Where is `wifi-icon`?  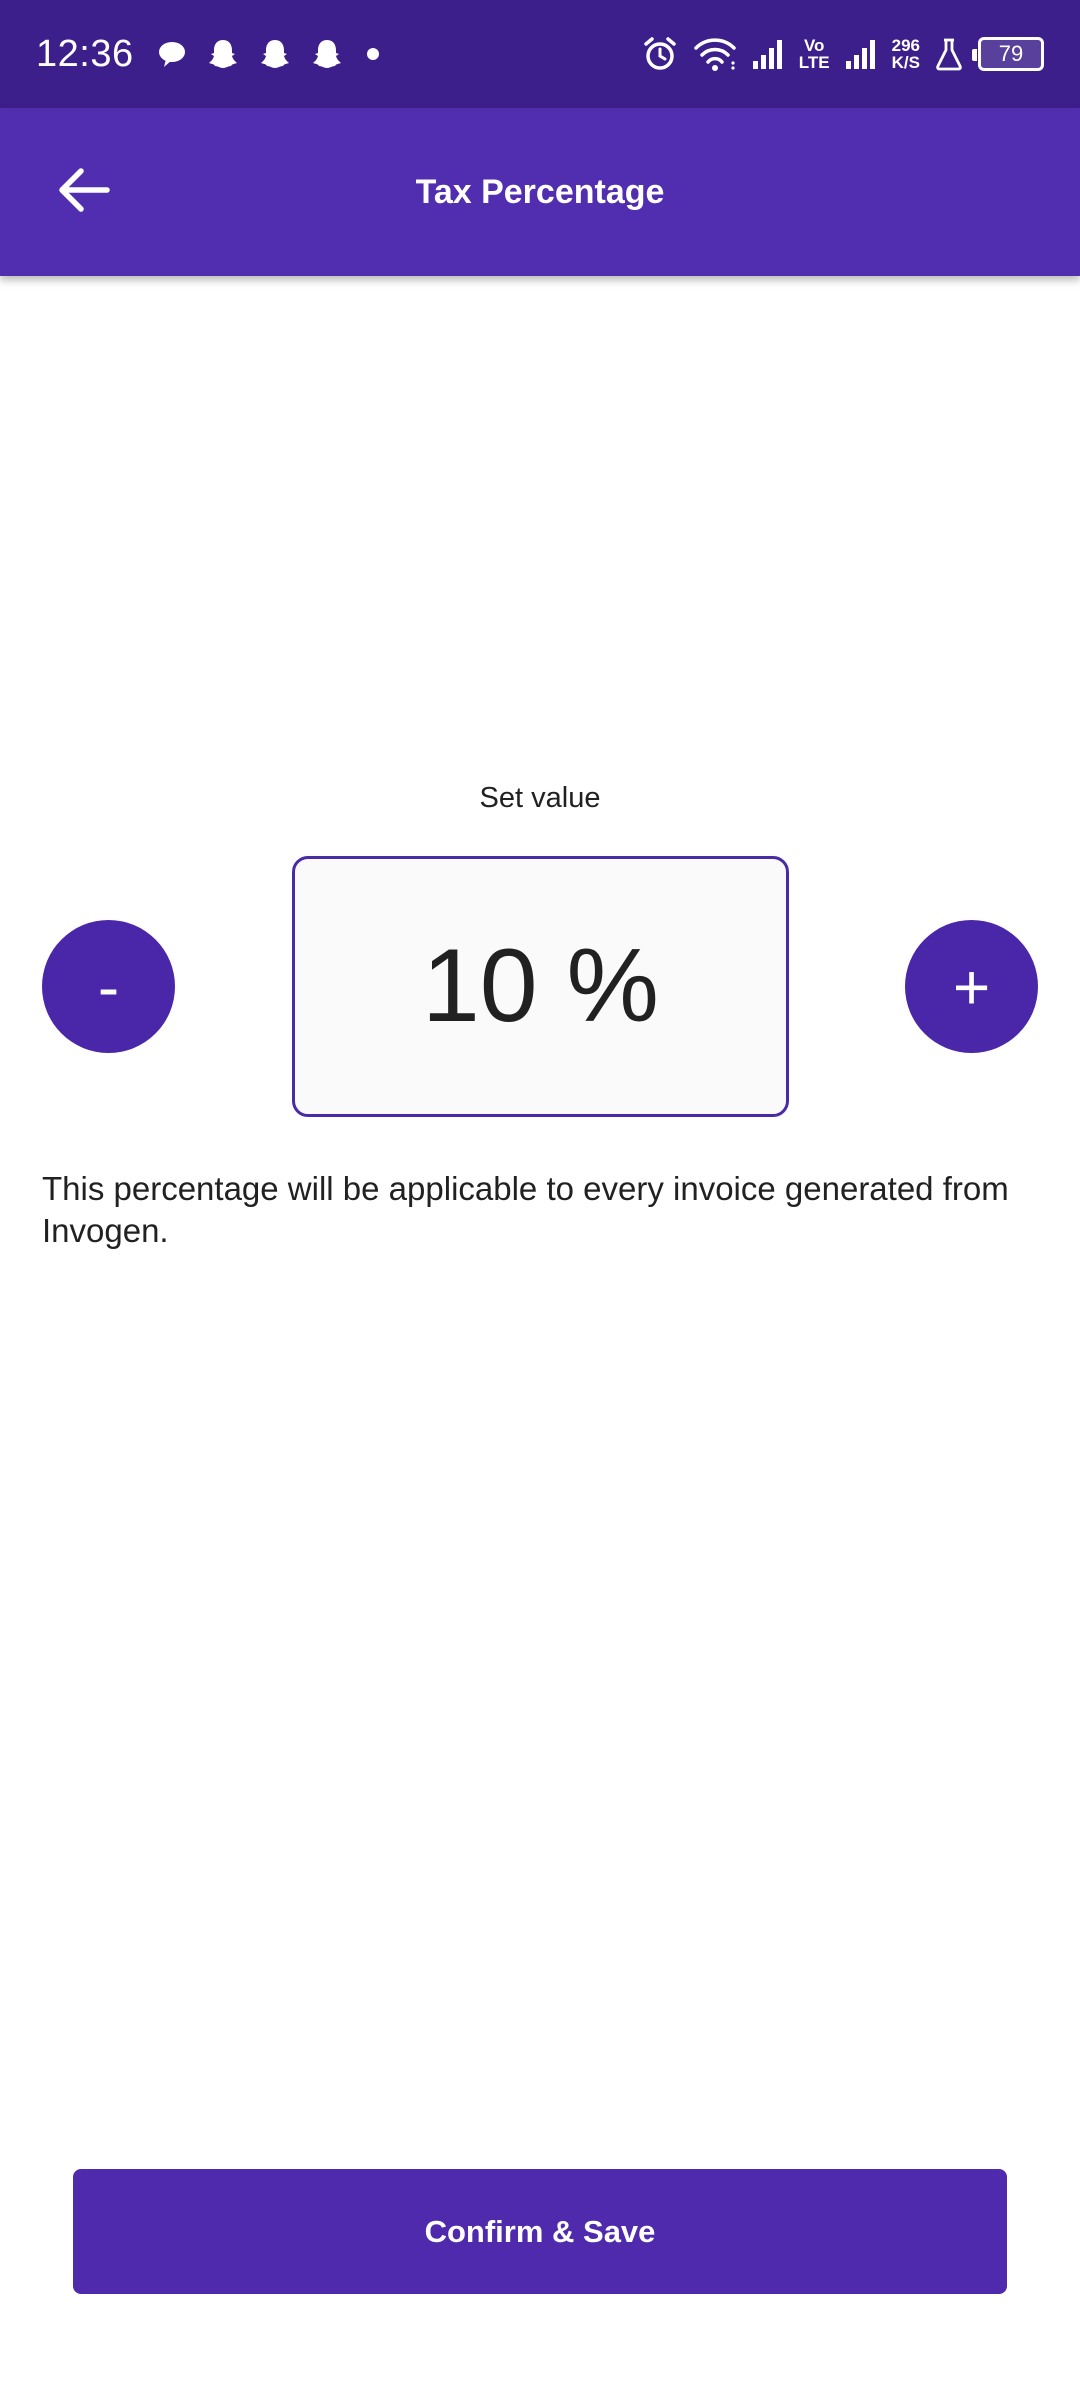 wifi-icon is located at coordinates (715, 54).